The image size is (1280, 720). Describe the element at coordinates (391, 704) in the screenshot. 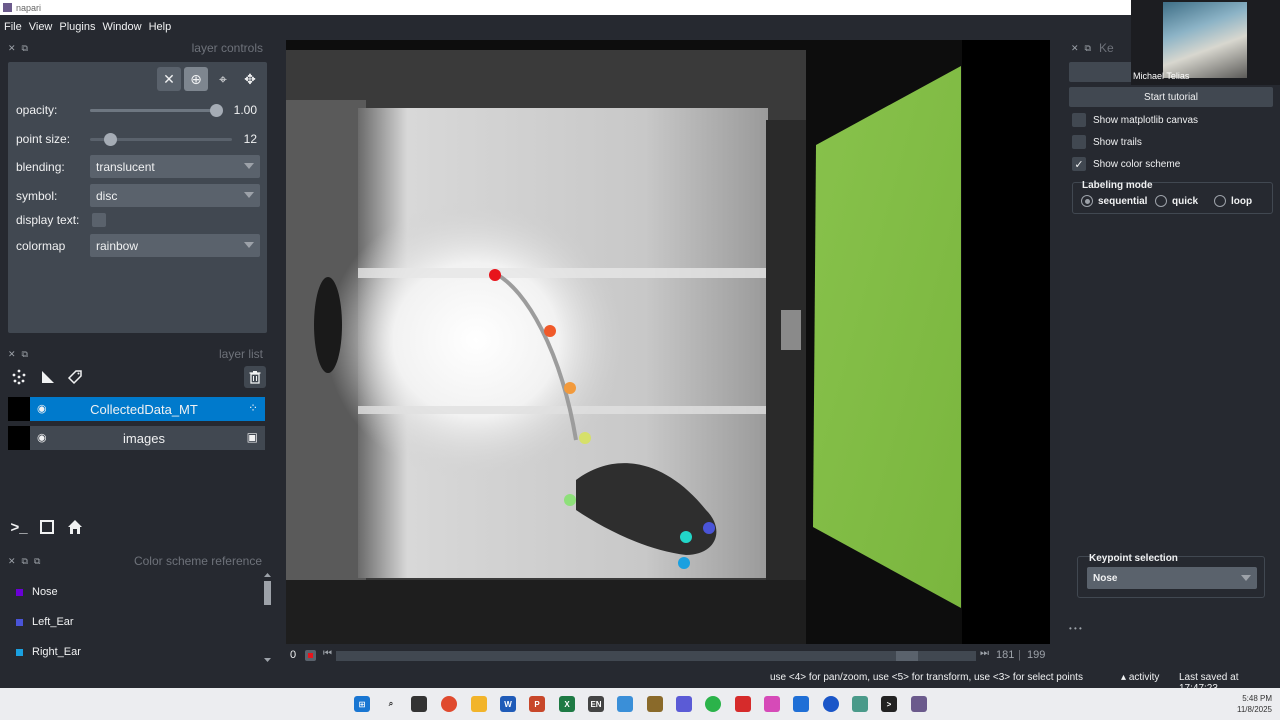

I see `search-icon: ⌕` at that location.